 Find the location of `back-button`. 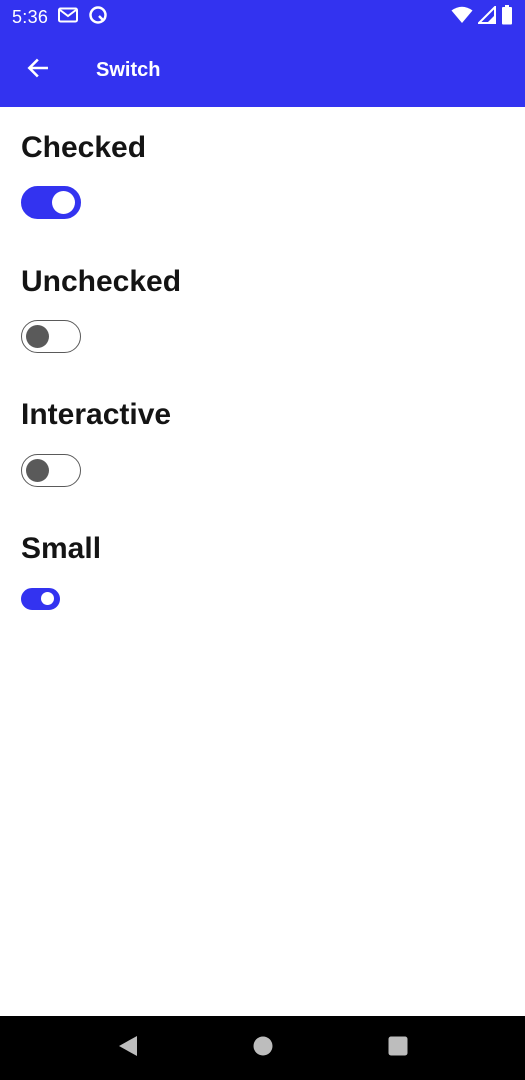

back-button is located at coordinates (38, 71).